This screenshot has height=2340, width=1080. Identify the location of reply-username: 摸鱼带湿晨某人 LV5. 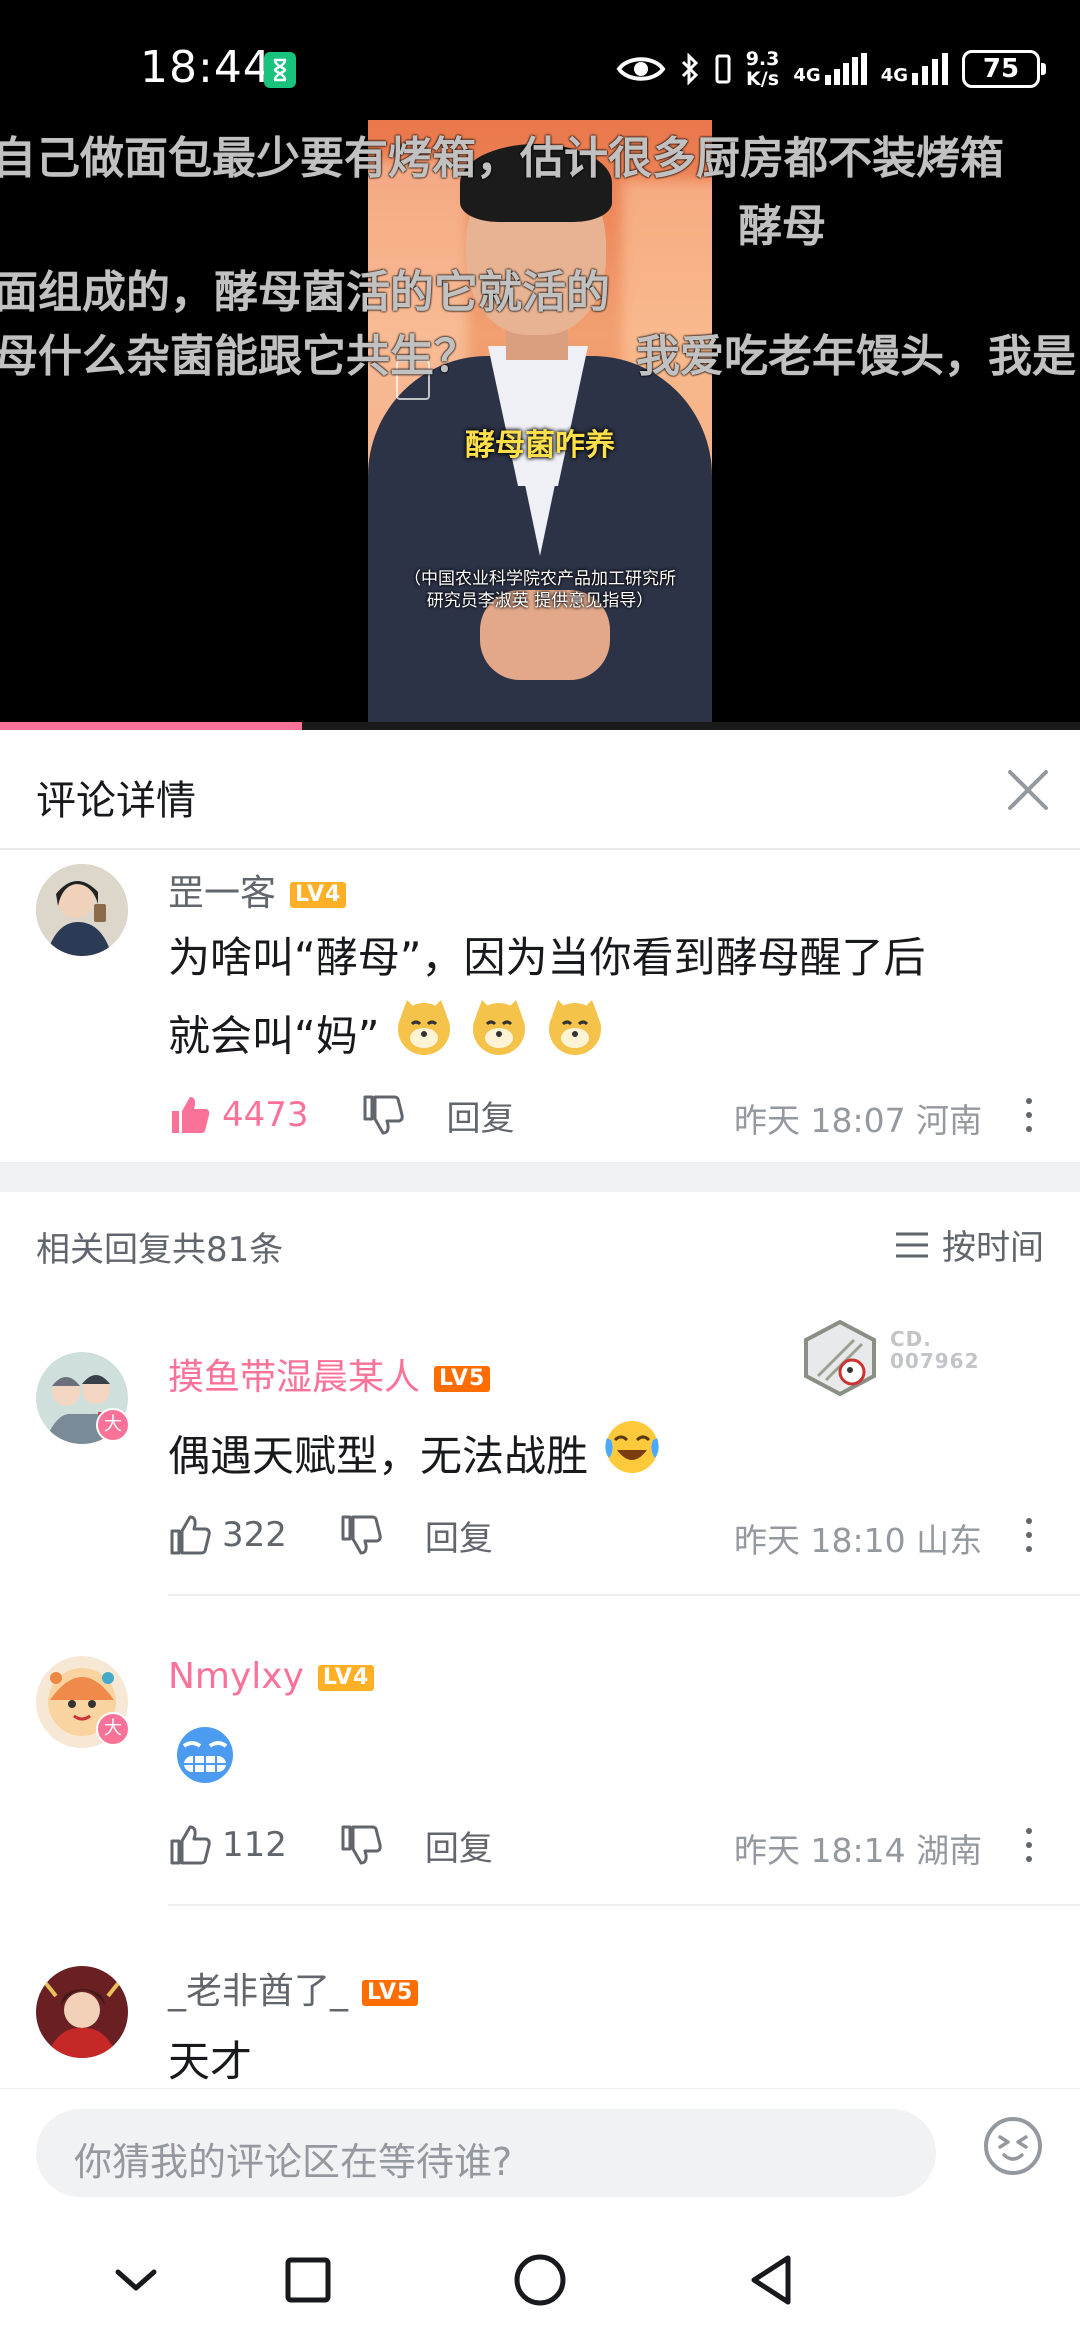
(329, 1374).